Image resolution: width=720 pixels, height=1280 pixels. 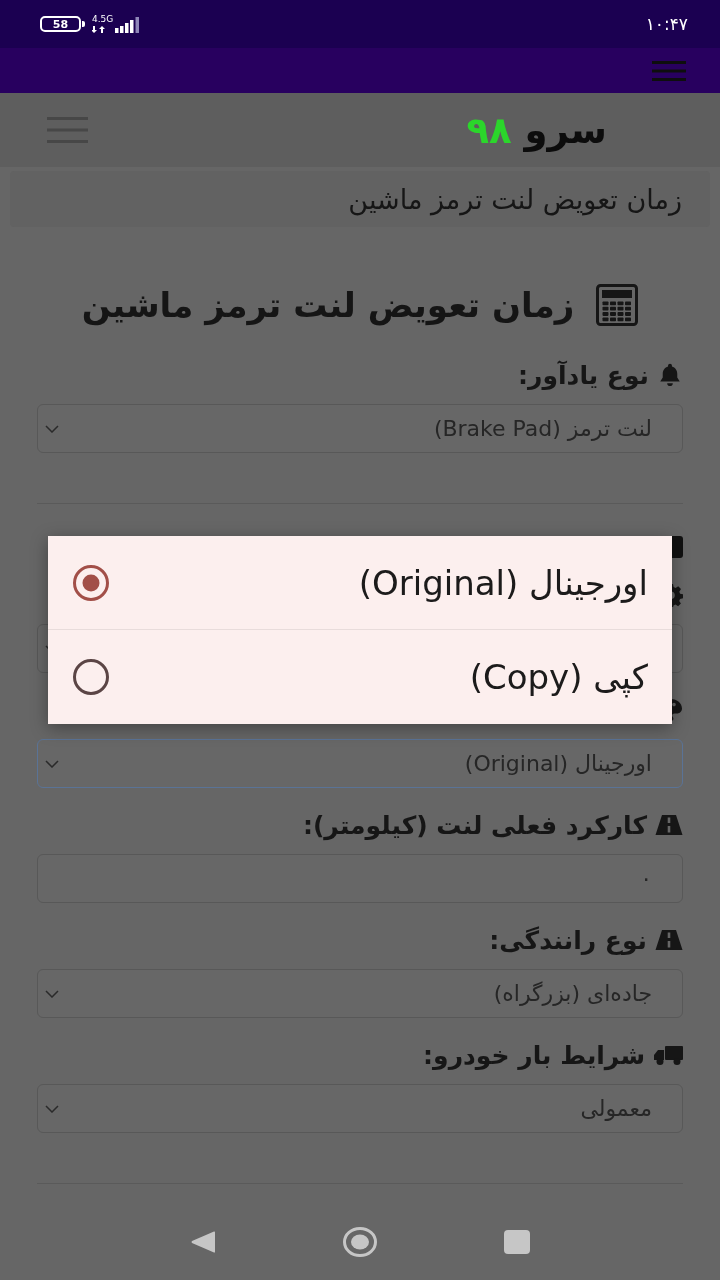 I want to click on truck-icon, so click(x=668, y=1055).